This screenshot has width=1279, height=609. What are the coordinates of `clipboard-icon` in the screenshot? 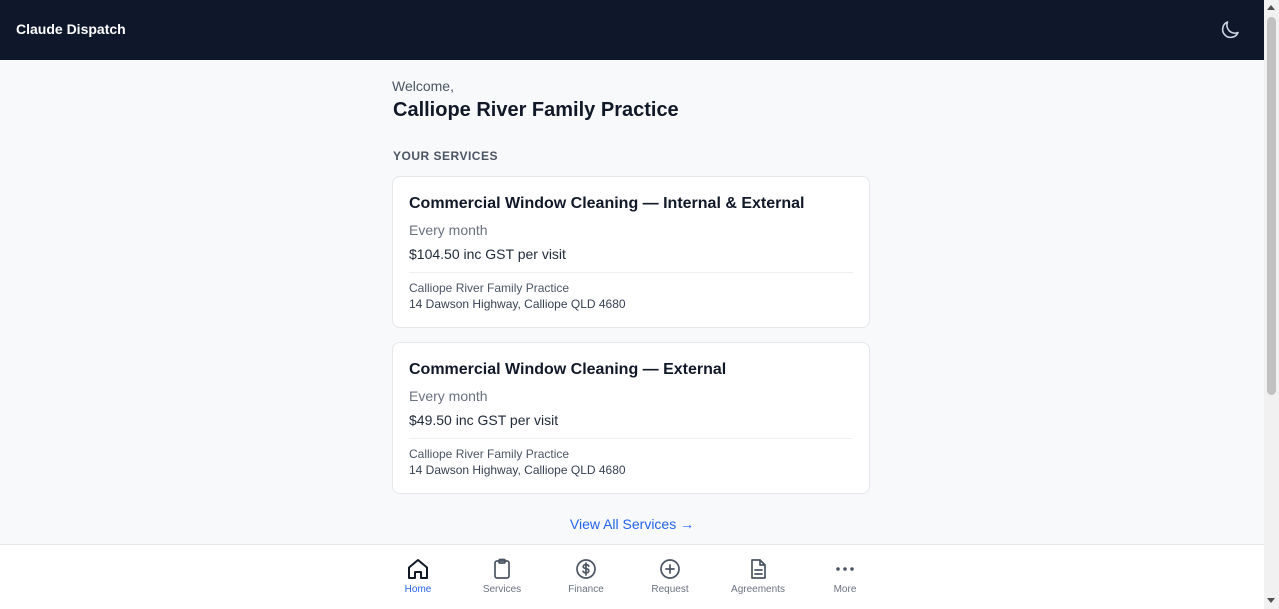 It's located at (502, 568).